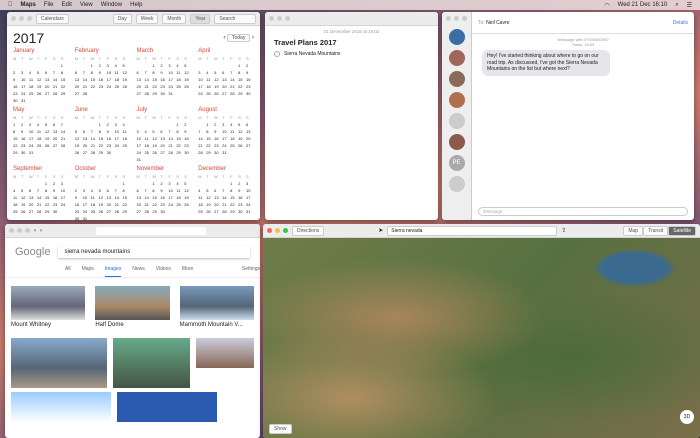  I want to click on day-cell: 7, so click(202, 131).